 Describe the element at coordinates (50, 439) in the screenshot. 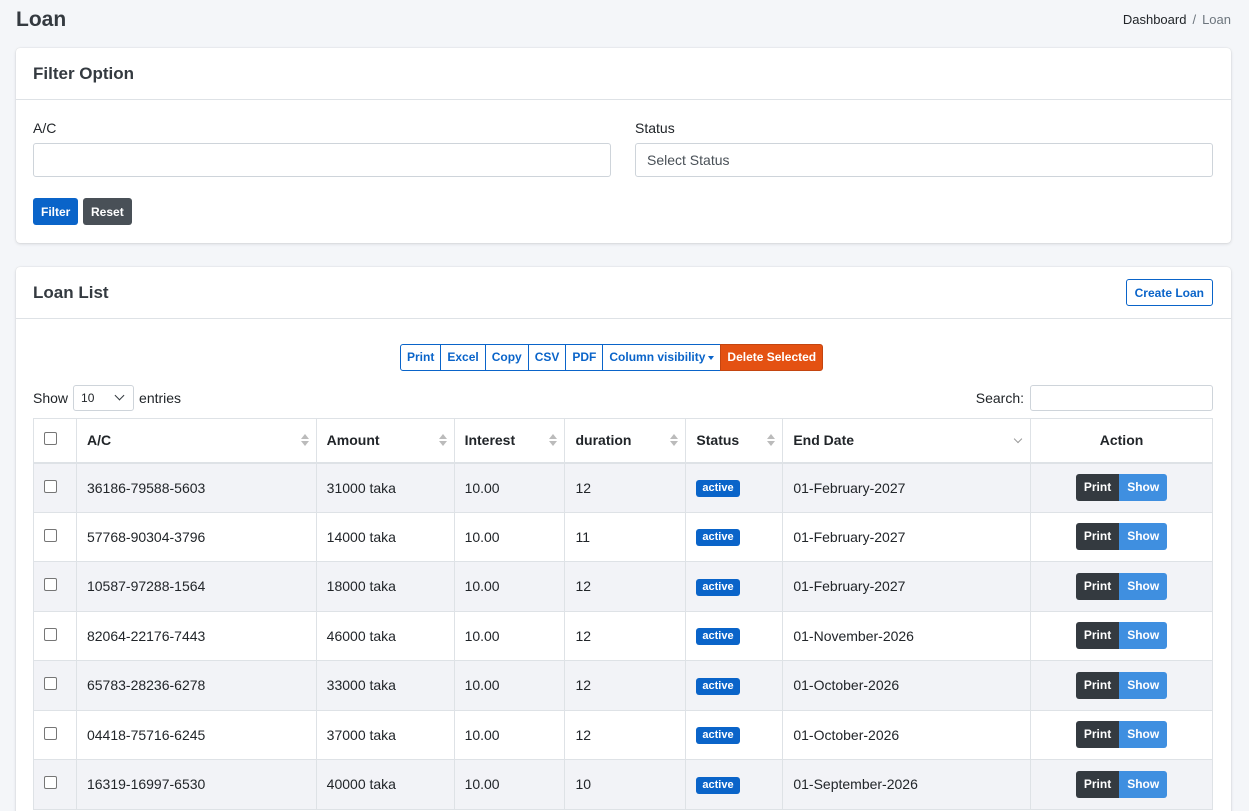

I see `select-all-checkbox` at that location.